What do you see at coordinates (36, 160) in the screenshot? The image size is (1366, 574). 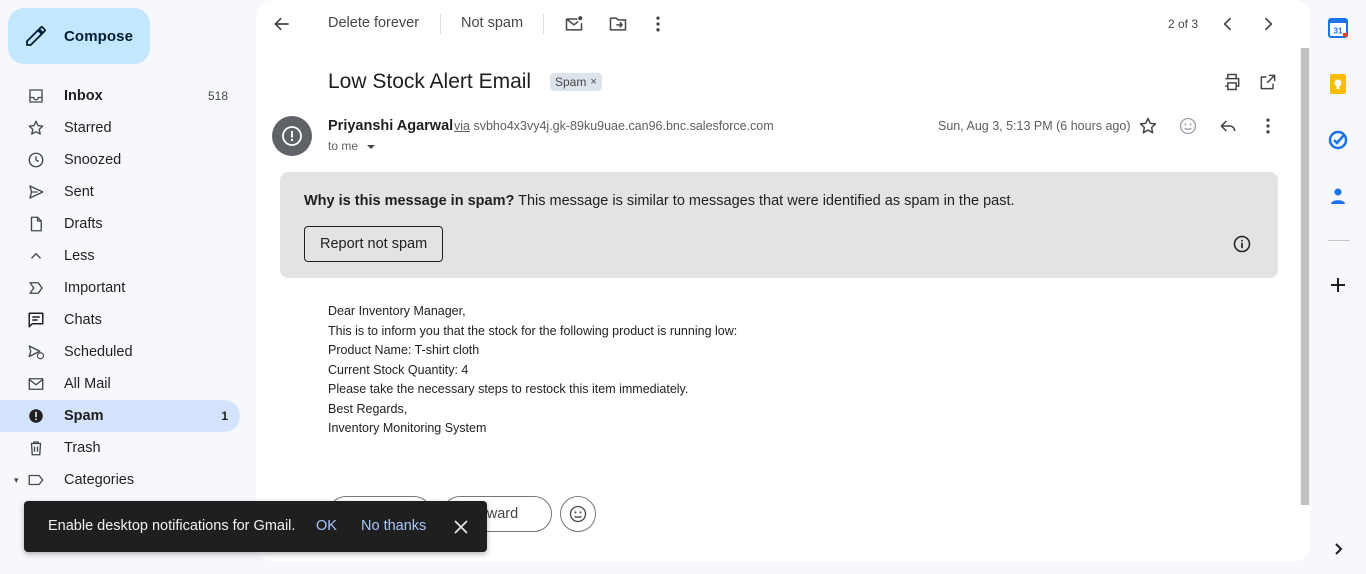 I see `clock-icon` at bounding box center [36, 160].